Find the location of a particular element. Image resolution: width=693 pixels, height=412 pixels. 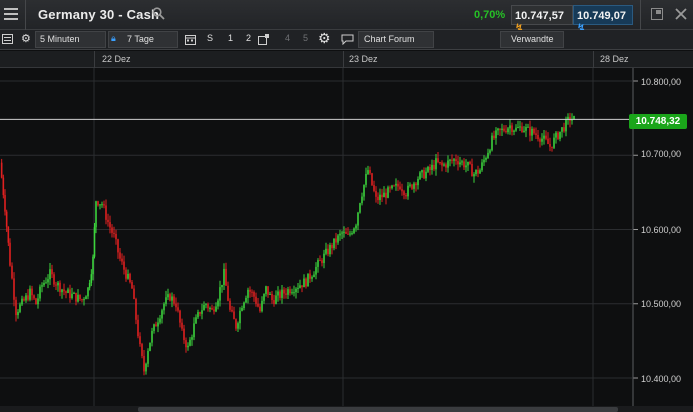

related-button: Verwandte is located at coordinates (532, 39).